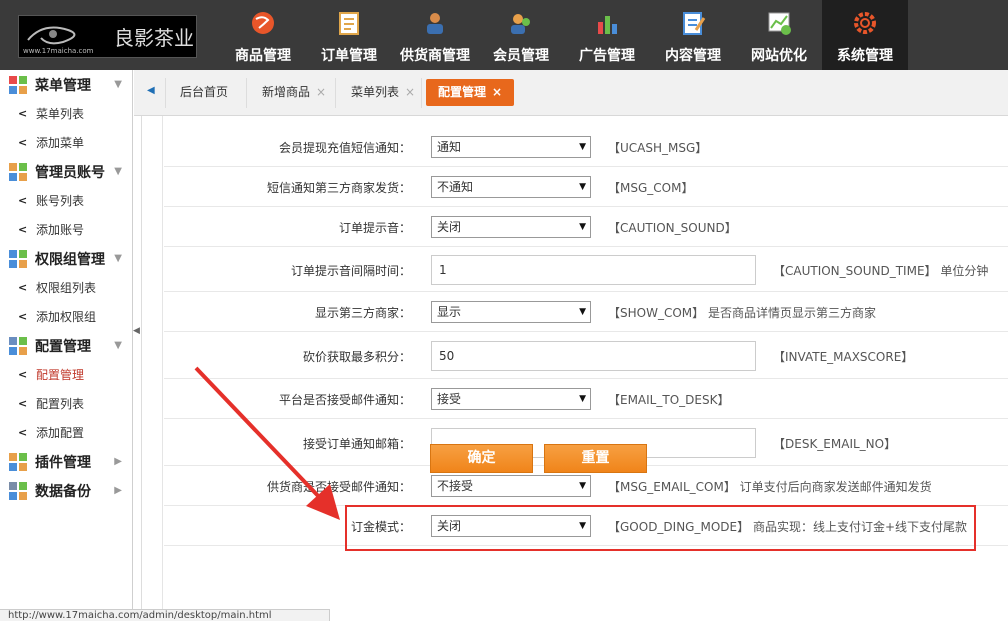 Image resolution: width=1008 pixels, height=621 pixels. Describe the element at coordinates (520, 24) in the screenshot. I see `members-icon` at that location.